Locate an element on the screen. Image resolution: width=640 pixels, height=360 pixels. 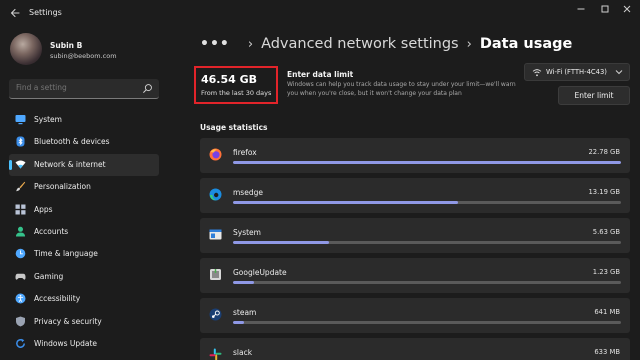
sidebar-item-apps: Apps is located at coordinates (84, 210).